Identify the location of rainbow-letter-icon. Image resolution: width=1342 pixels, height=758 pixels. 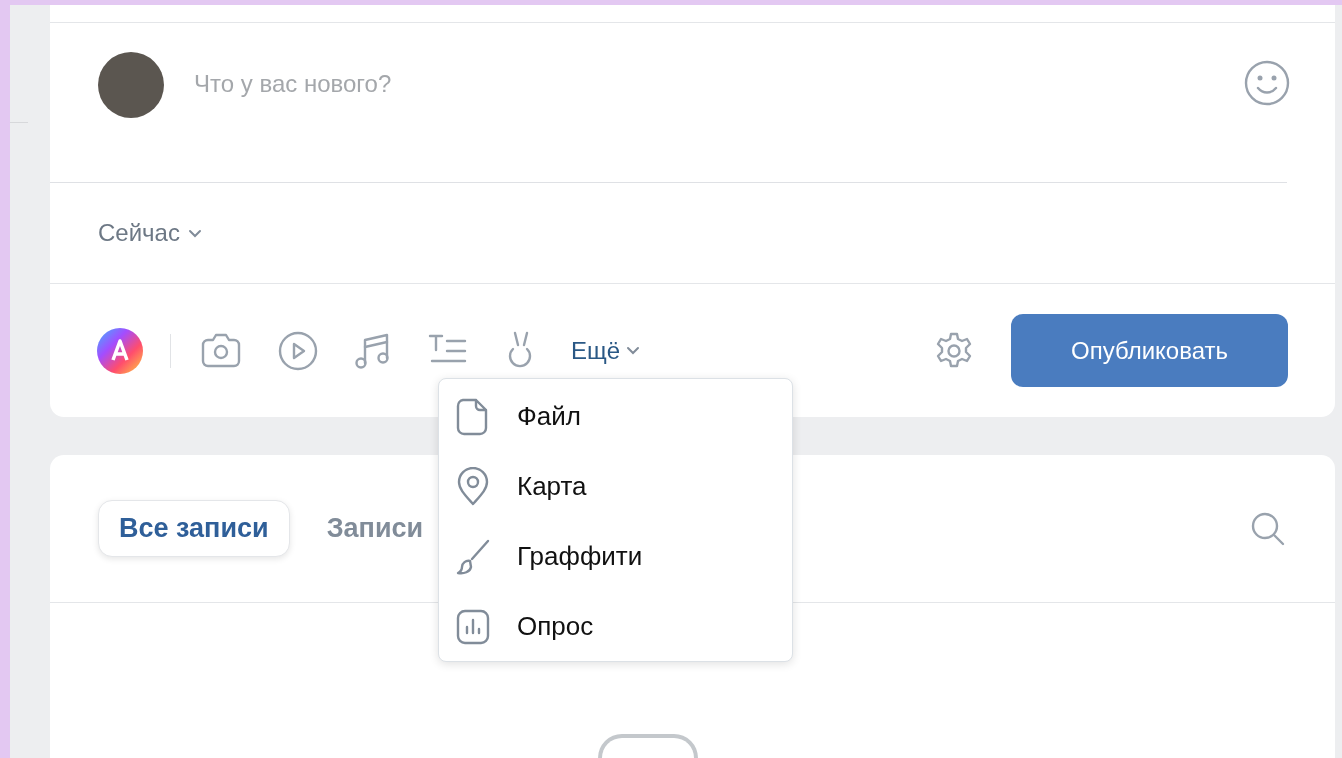
(120, 350).